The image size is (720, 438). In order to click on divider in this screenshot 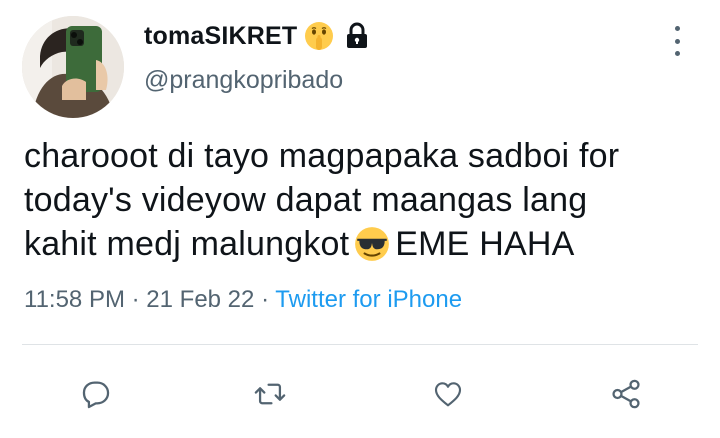, I will do `click(360, 344)`.